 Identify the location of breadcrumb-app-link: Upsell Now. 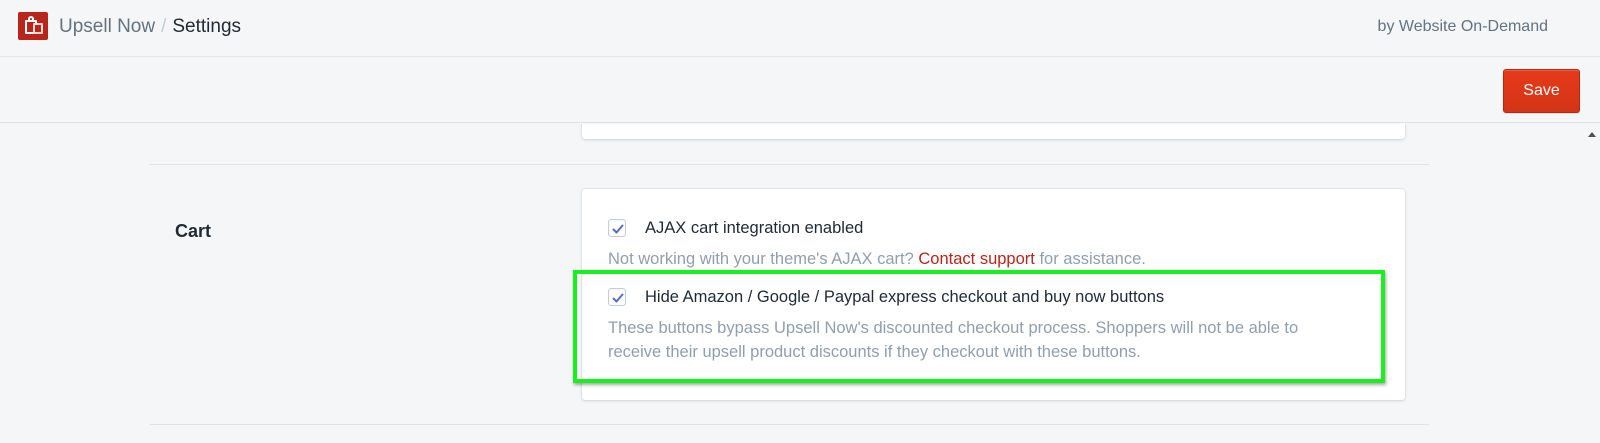
(107, 26).